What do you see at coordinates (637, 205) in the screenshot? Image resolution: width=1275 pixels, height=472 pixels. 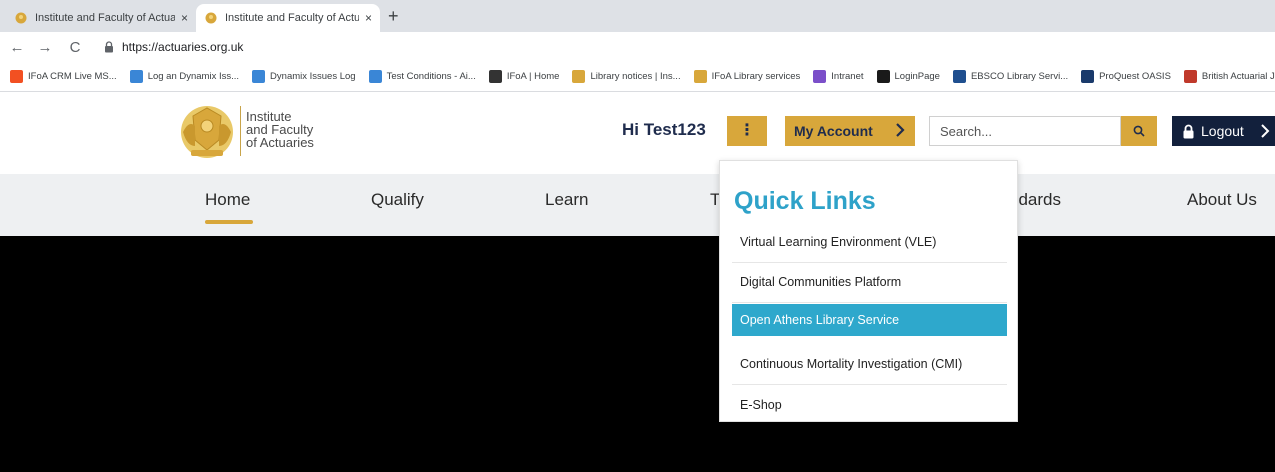 I see `main-navigation: Home Qualify Learn T ndards About Us` at bounding box center [637, 205].